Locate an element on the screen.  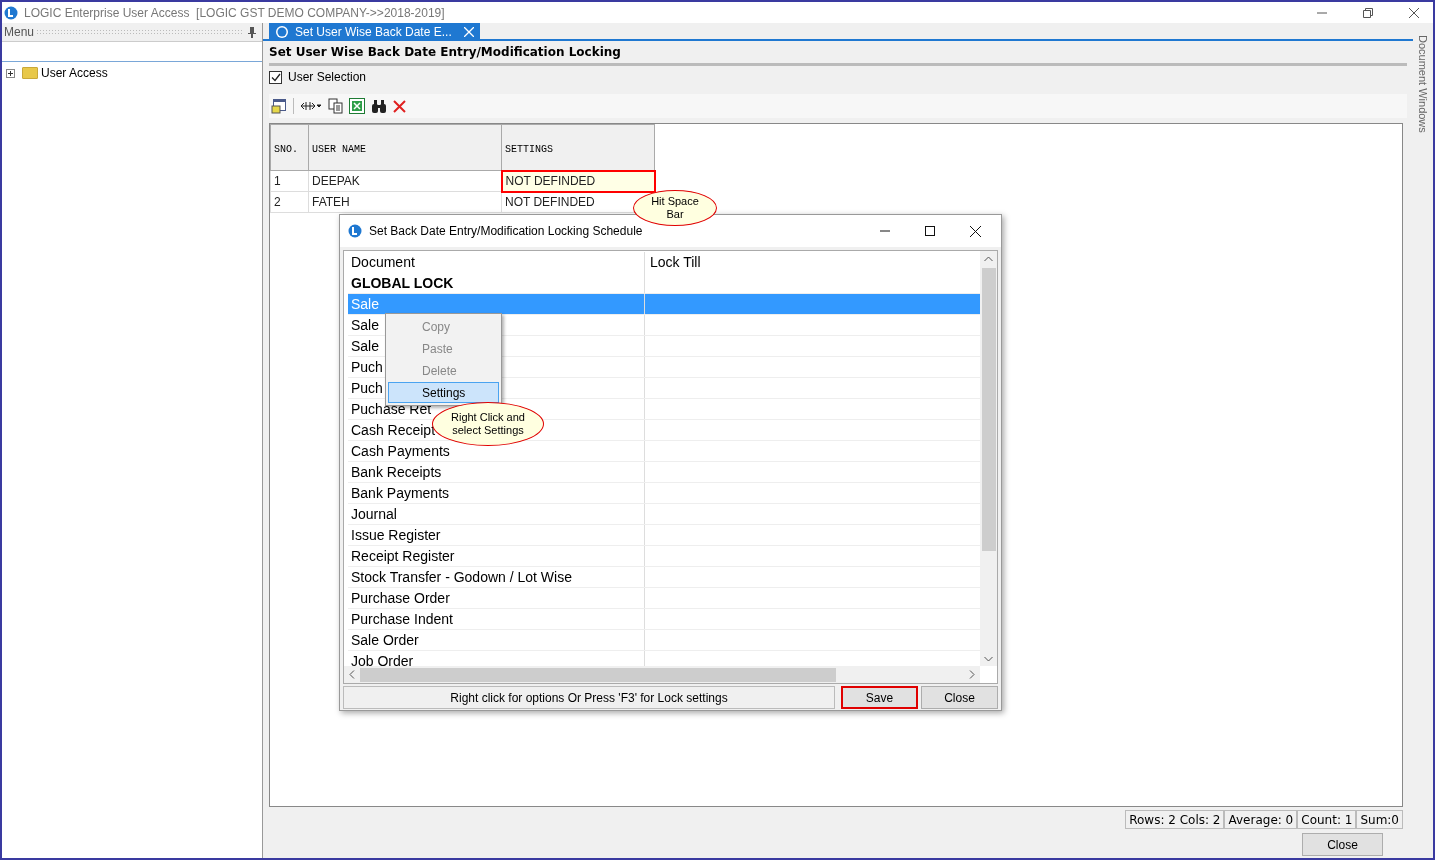
dialog-title: Set Back Date Entry/Modification Locking Schedule is located at coordinates (506, 231).